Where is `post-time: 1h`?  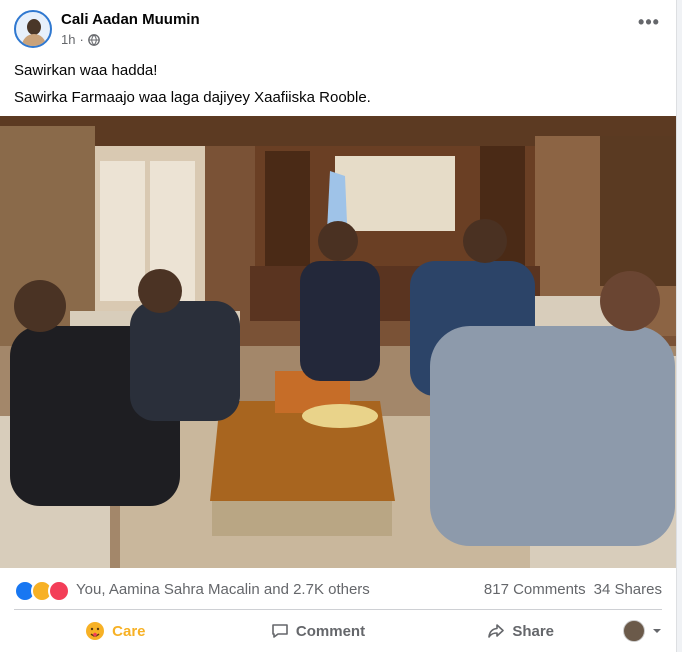 post-time: 1h is located at coordinates (68, 39).